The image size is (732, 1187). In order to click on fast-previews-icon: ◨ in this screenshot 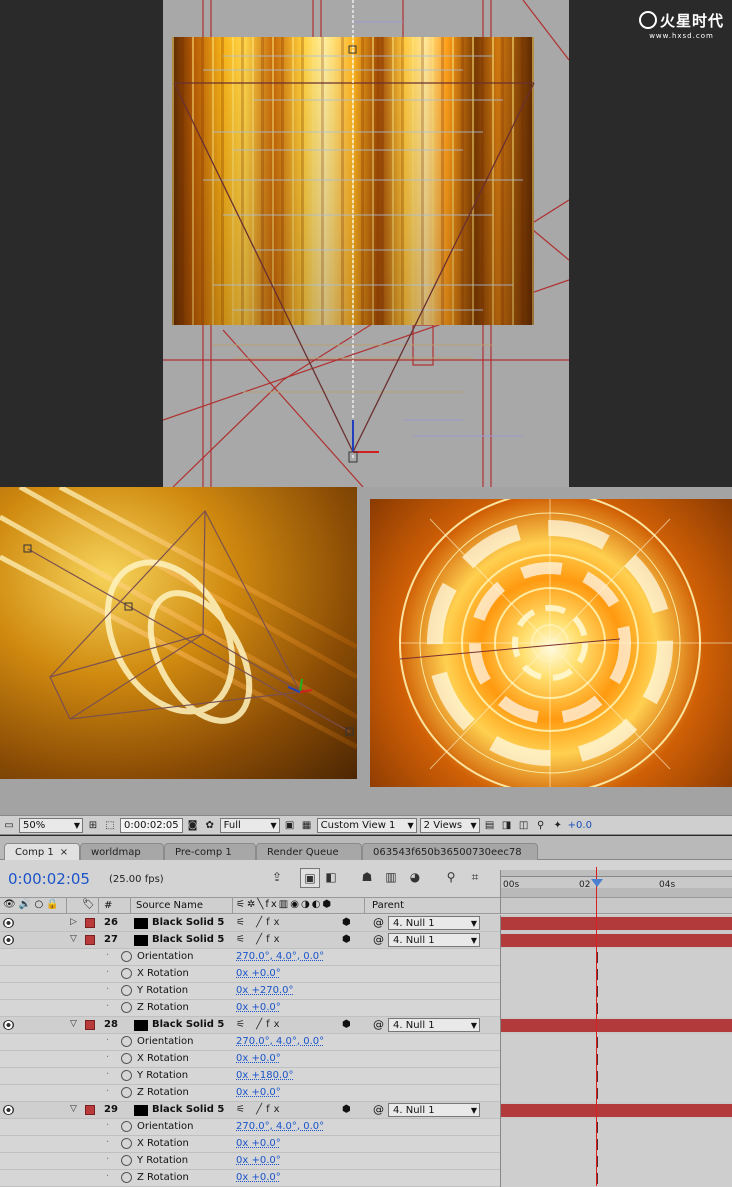, I will do `click(507, 825)`.